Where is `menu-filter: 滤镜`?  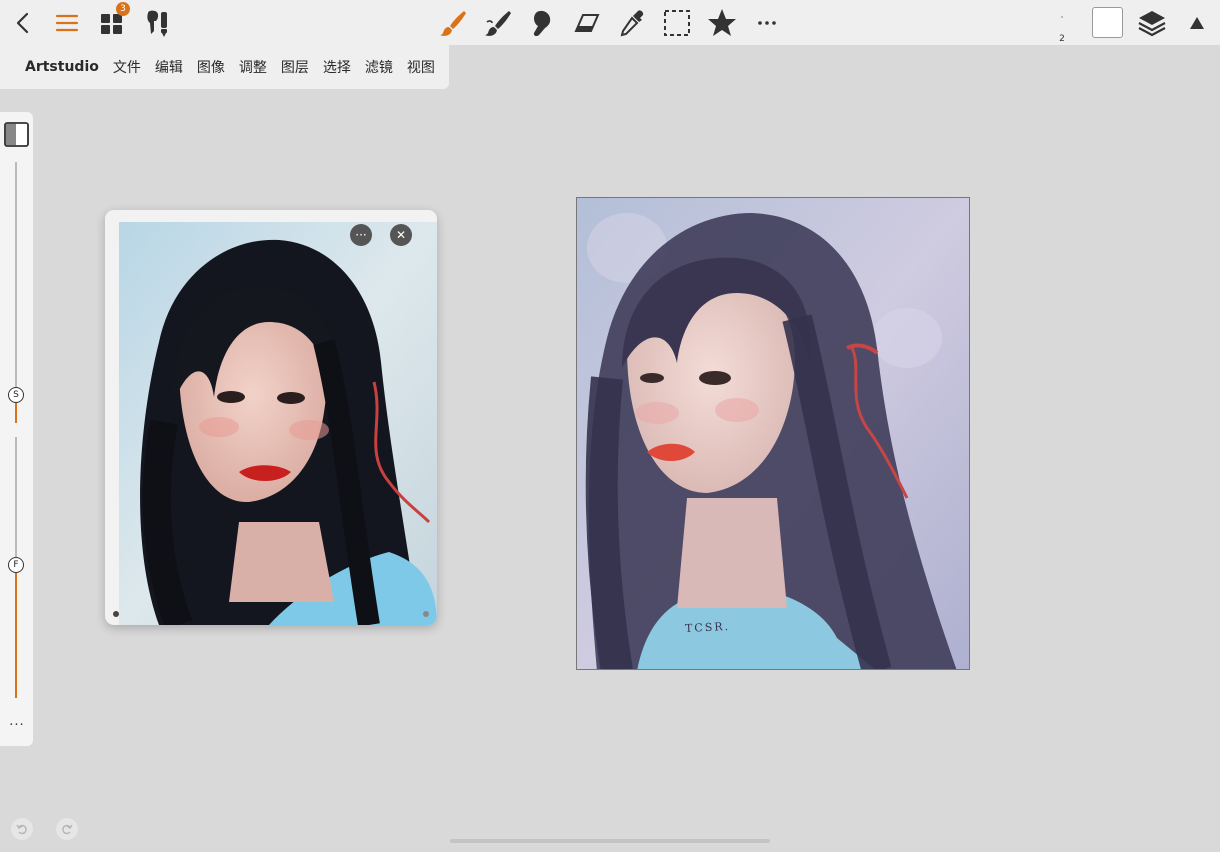 menu-filter: 滤镜 is located at coordinates (379, 67).